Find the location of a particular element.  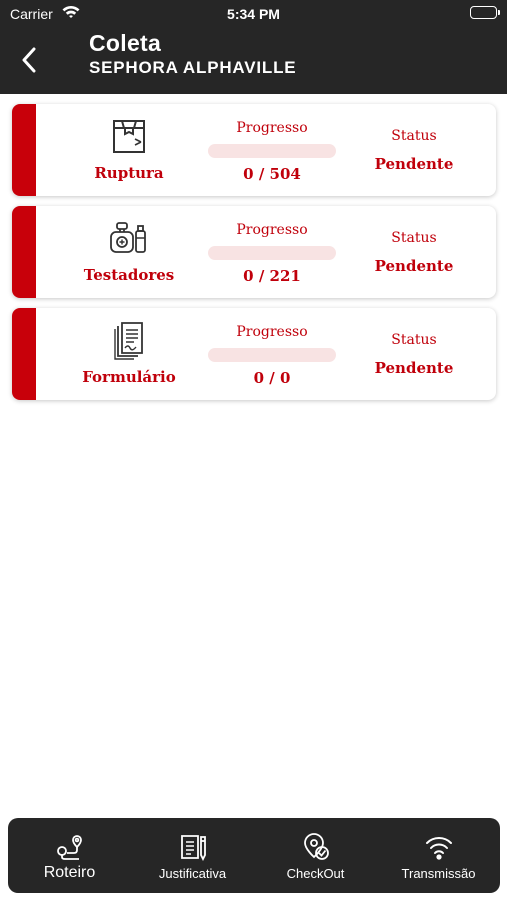

checkout-pin-icon is located at coordinates (316, 847).